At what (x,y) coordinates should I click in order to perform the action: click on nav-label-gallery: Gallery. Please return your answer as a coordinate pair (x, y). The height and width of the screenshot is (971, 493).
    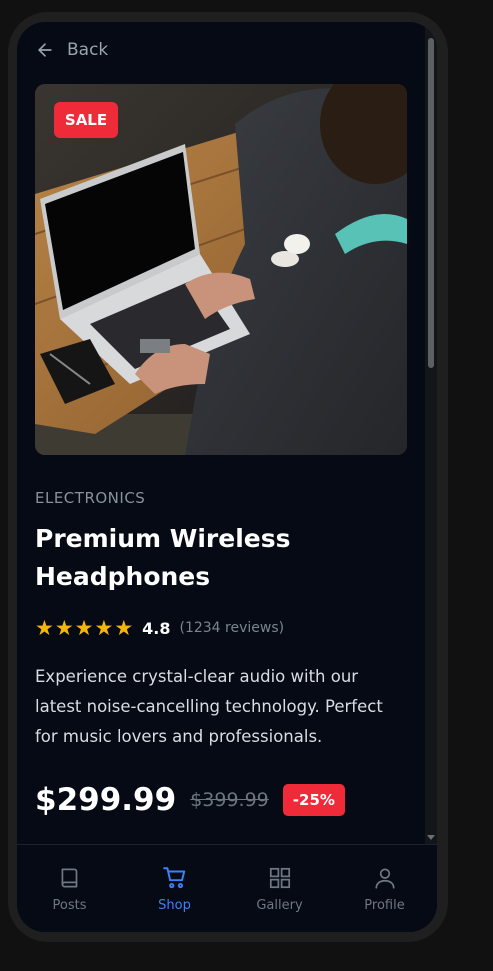
    Looking at the image, I should click on (279, 905).